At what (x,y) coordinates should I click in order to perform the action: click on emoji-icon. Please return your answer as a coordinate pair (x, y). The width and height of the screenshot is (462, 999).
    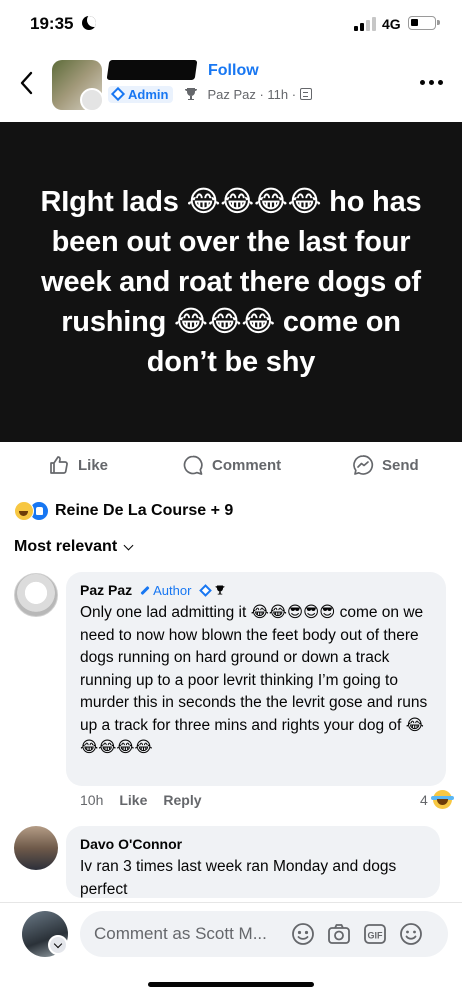
    Looking at the image, I should click on (411, 934).